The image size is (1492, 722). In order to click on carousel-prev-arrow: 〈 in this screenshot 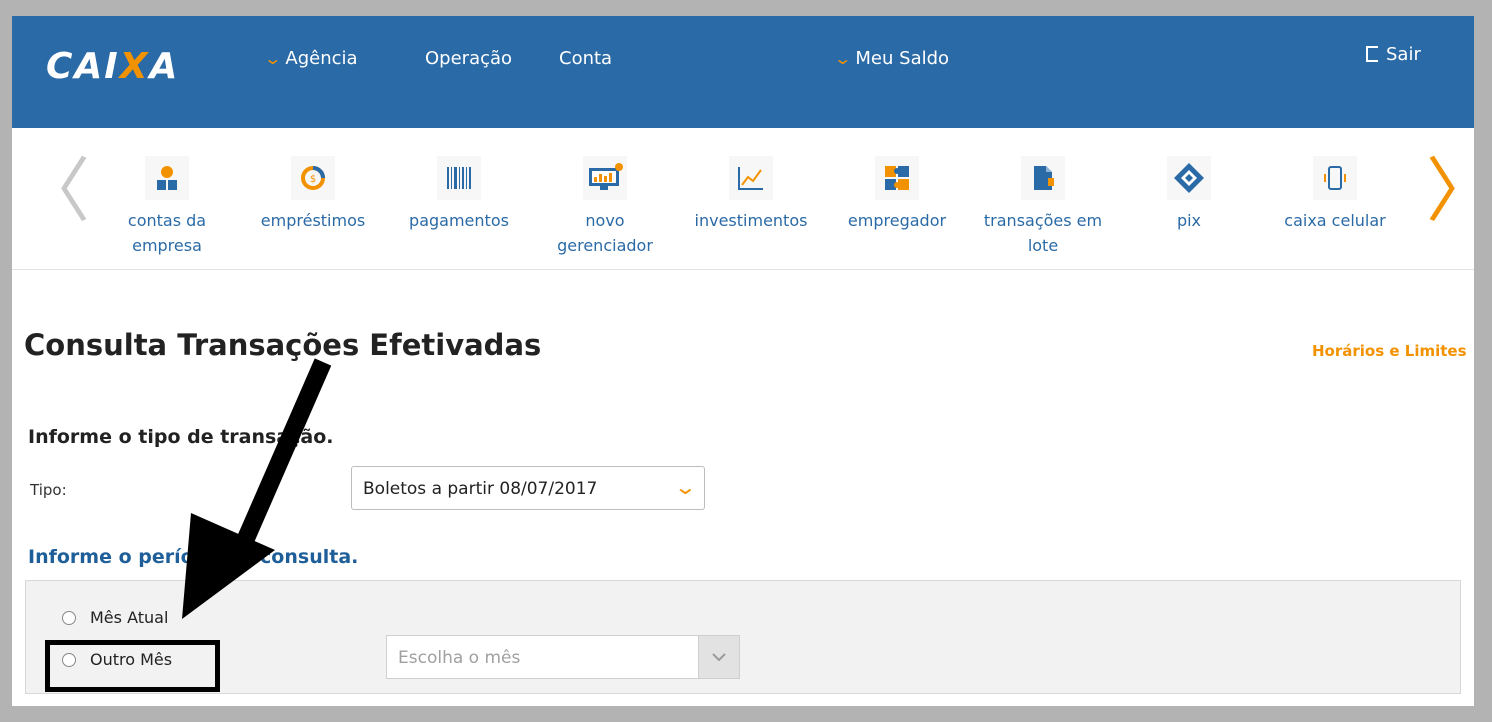, I will do `click(55, 191)`.